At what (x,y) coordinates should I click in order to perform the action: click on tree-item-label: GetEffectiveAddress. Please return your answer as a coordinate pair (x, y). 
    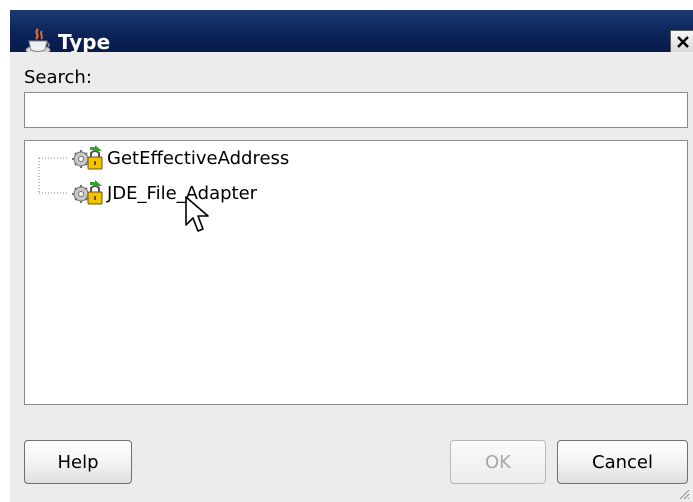
    Looking at the image, I should click on (198, 158).